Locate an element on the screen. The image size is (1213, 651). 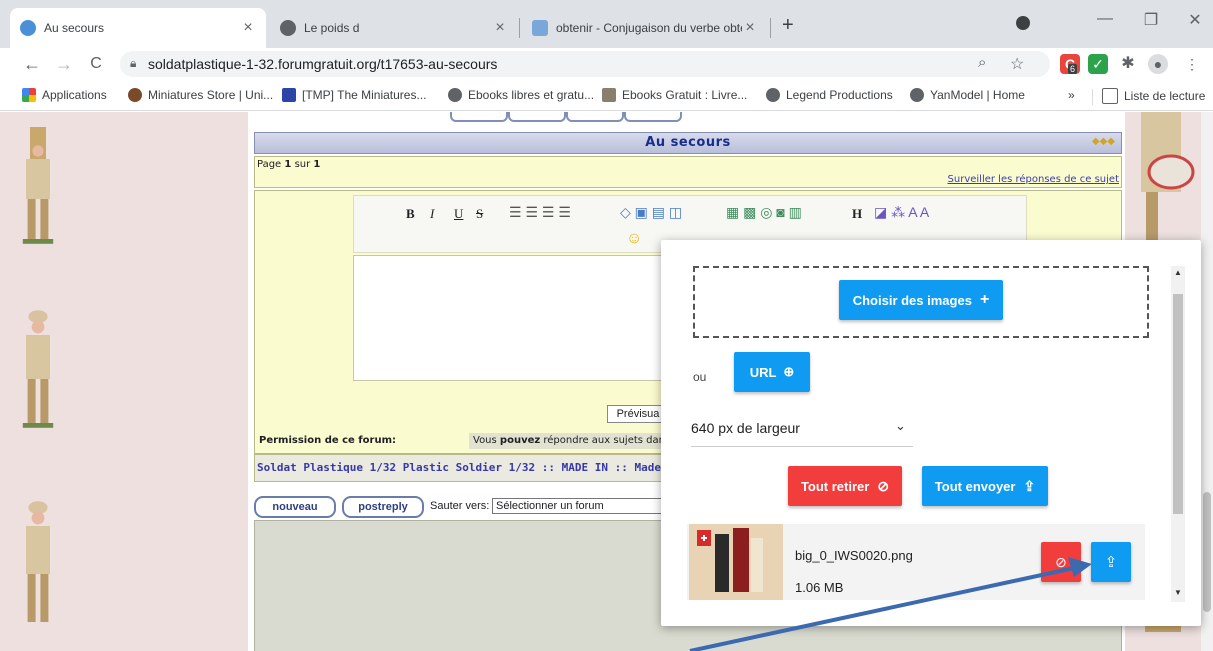
remove-file-button: ⊘ is located at coordinates (1061, 562).